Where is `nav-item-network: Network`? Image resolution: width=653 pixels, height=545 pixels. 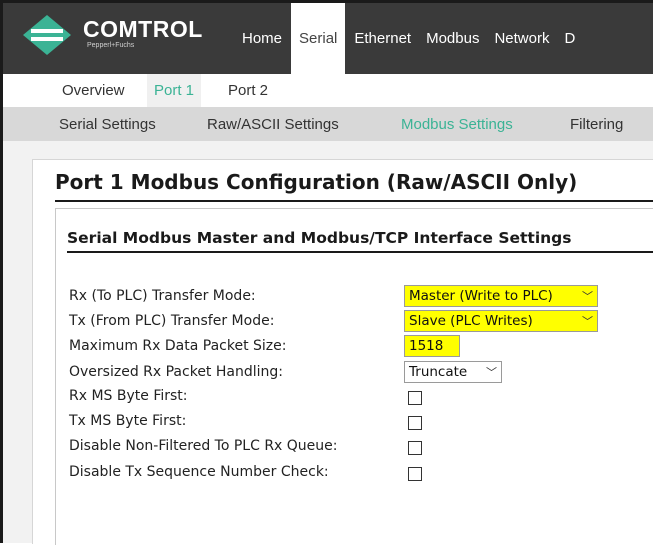 nav-item-network: Network is located at coordinates (521, 38).